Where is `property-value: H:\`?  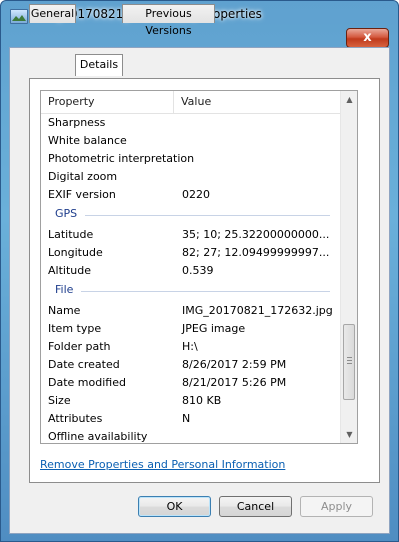 property-value: H:\ is located at coordinates (190, 346).